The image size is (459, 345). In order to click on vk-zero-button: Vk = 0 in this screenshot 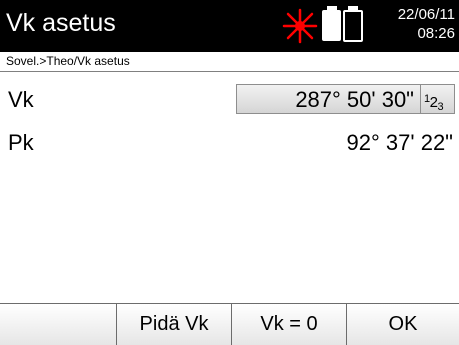, I will do `click(289, 324)`.